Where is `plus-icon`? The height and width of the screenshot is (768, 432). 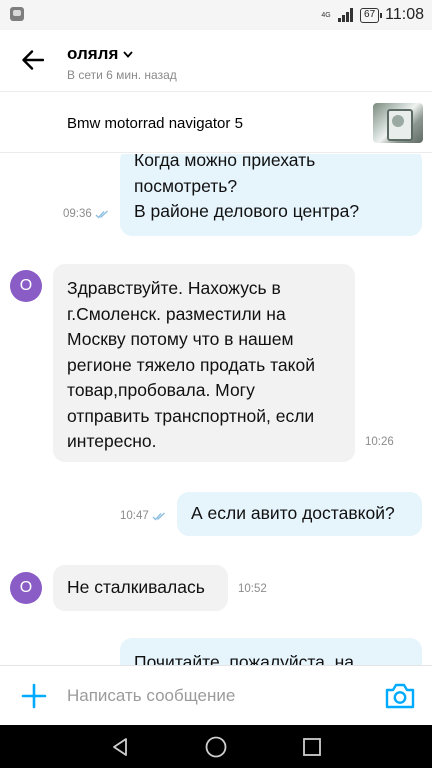 plus-icon is located at coordinates (34, 696).